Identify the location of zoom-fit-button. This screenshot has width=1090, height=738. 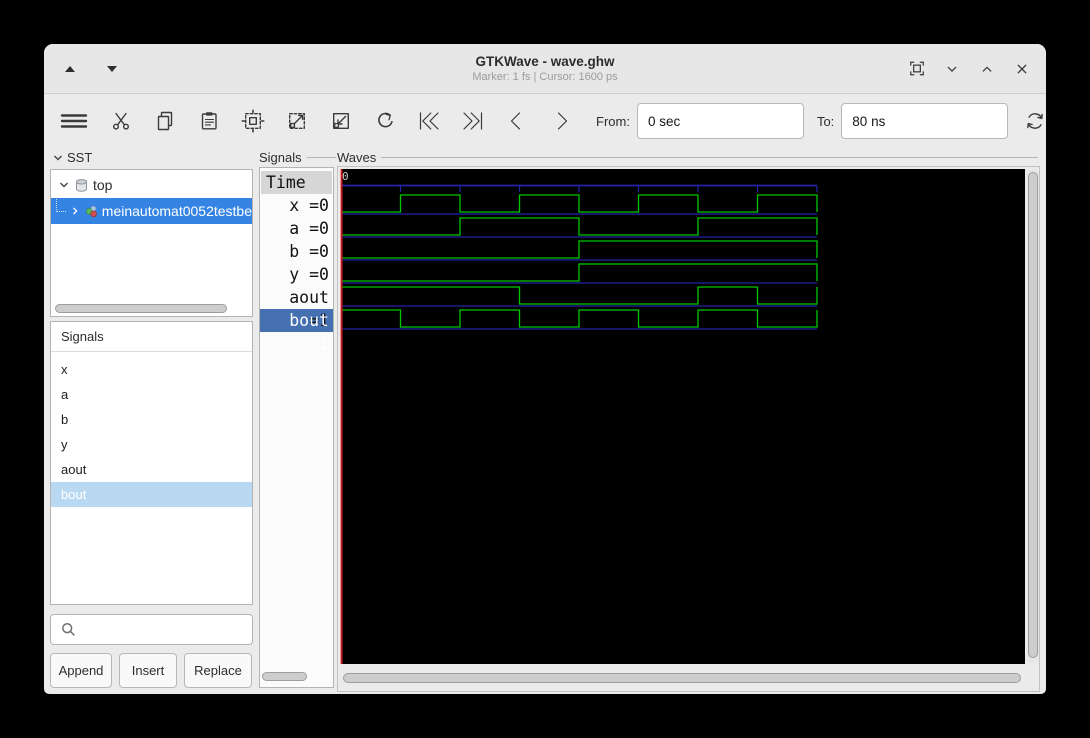
(253, 121).